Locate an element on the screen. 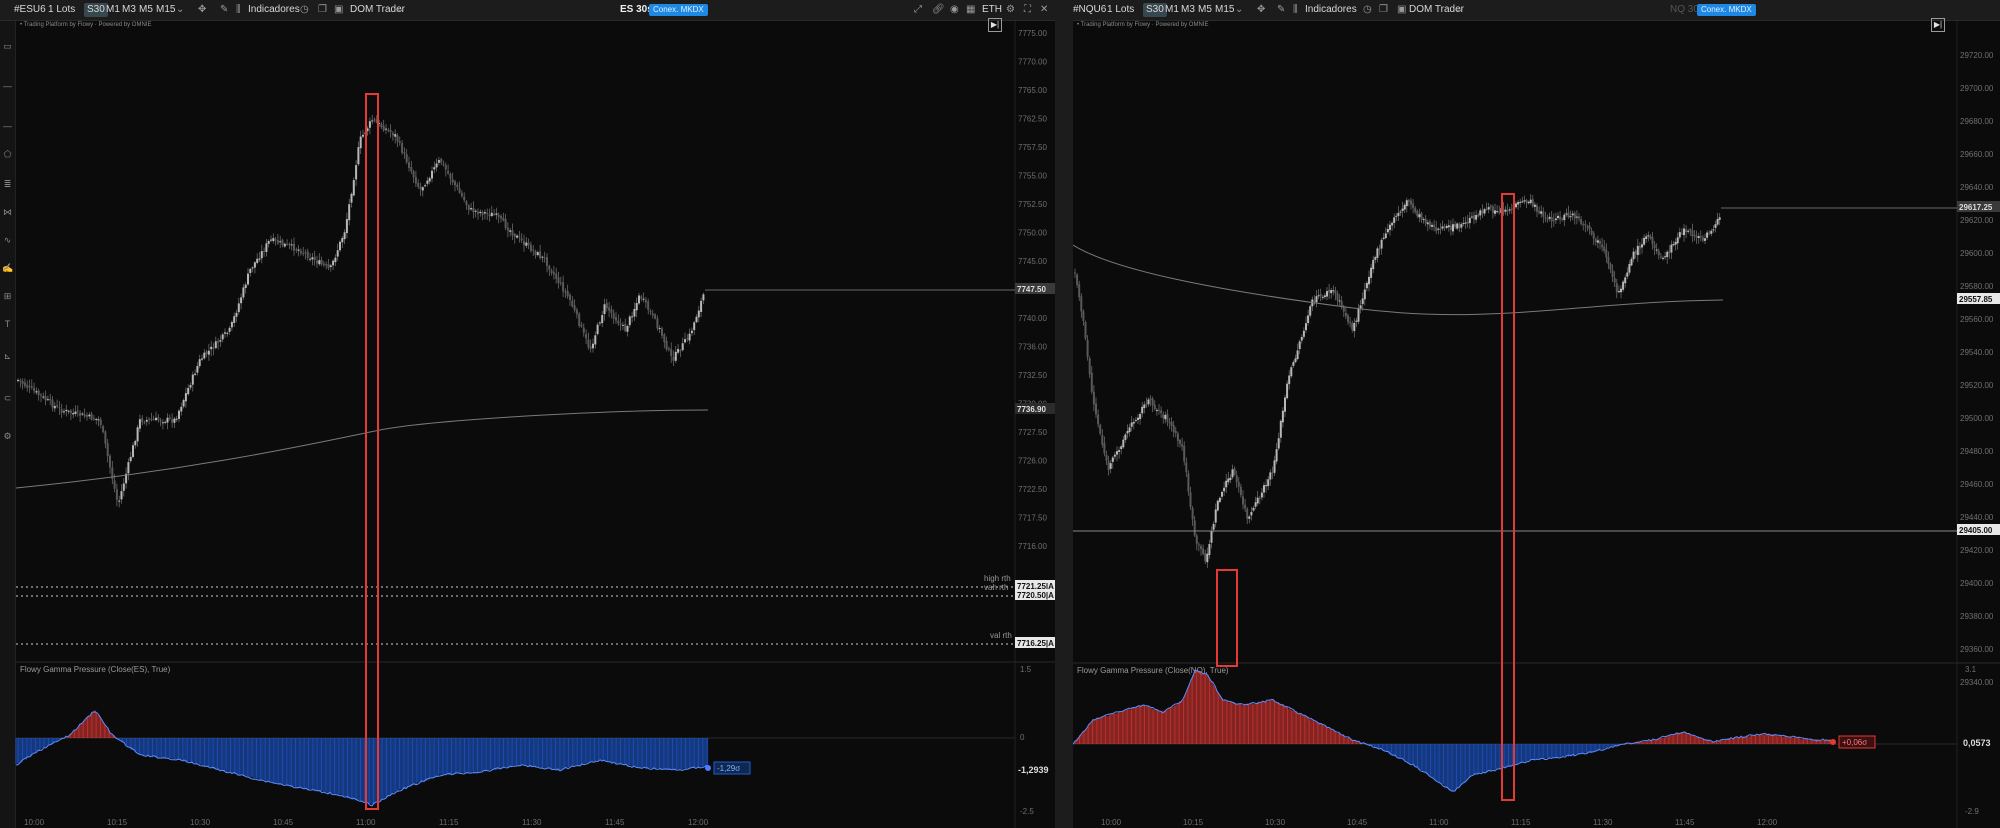 The height and width of the screenshot is (828, 2000). price-axis-tick: 29340.00 is located at coordinates (1977, 682).